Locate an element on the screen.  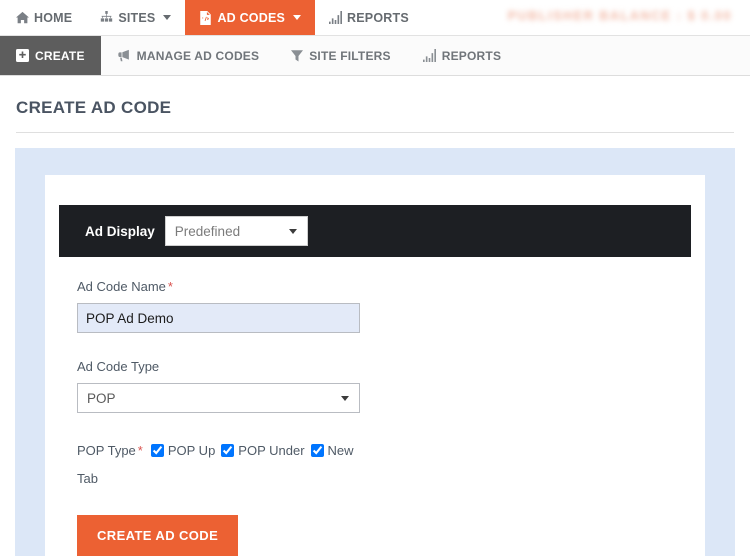
pop-type-label: POP Type * is located at coordinates (110, 450).